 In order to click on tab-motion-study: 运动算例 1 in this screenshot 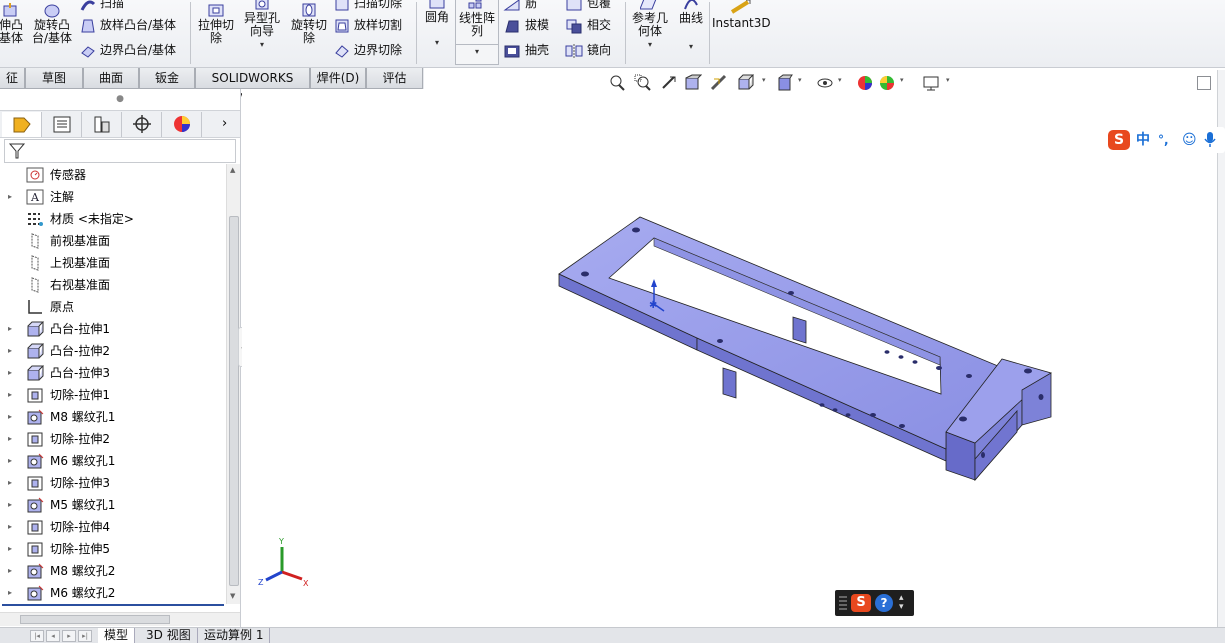, I will do `click(234, 635)`.